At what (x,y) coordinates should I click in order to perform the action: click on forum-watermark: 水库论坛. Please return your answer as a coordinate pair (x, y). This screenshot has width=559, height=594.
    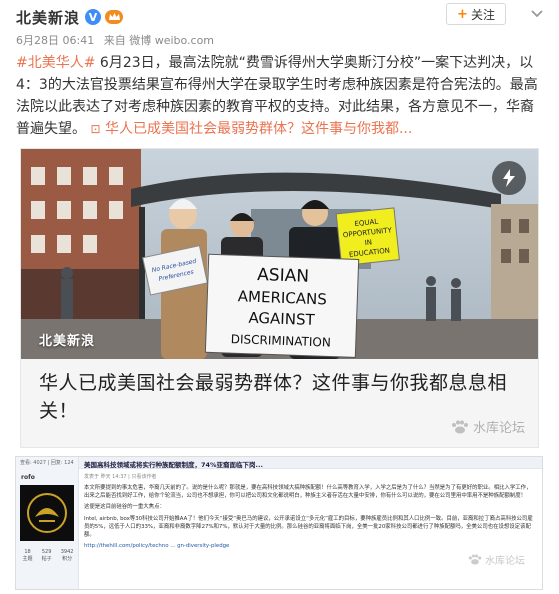
    Looking at the image, I should click on (488, 426).